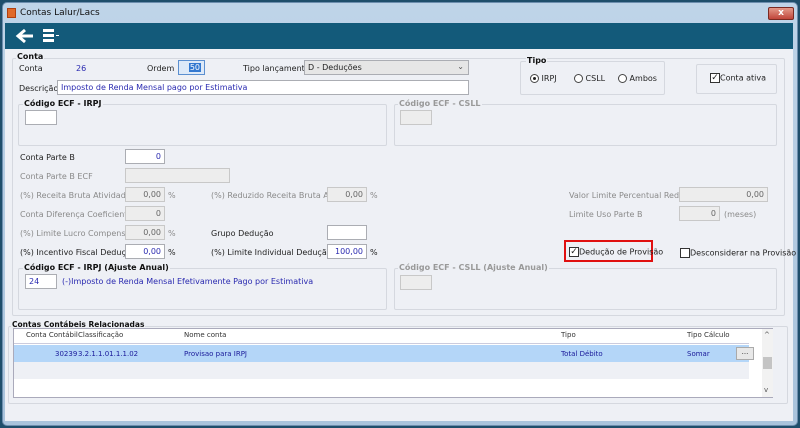 Image resolution: width=800 pixels, height=428 pixels. I want to click on ecf-irpj-group, so click(202, 125).